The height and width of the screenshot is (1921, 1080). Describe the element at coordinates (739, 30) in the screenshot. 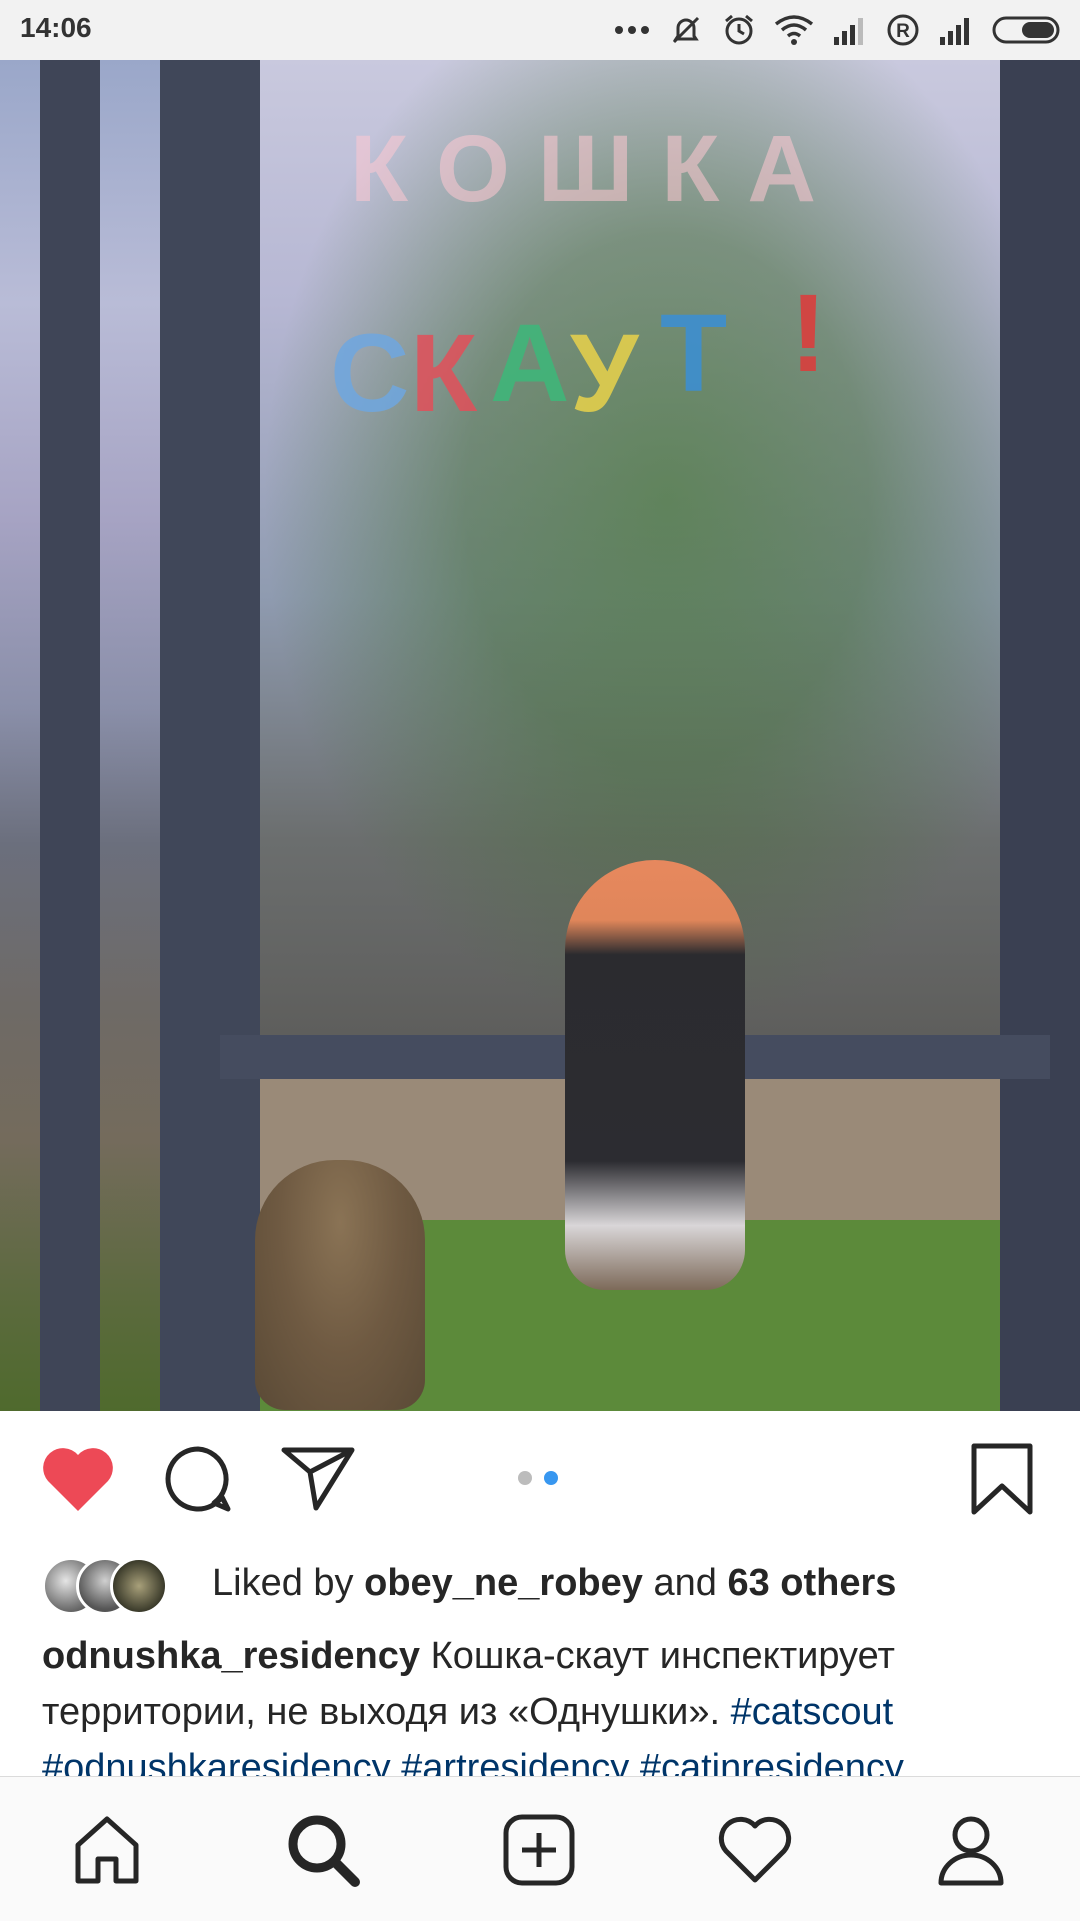

I see `alarm-icon` at that location.